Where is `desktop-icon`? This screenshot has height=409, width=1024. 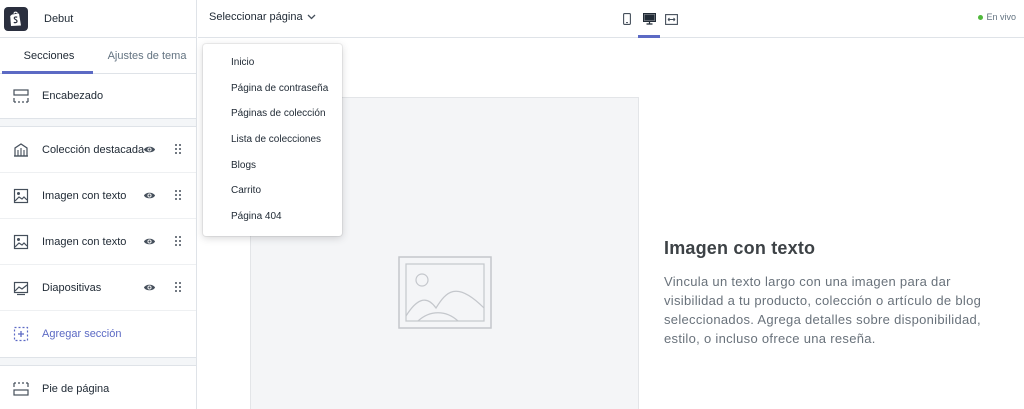
desktop-icon is located at coordinates (649, 19).